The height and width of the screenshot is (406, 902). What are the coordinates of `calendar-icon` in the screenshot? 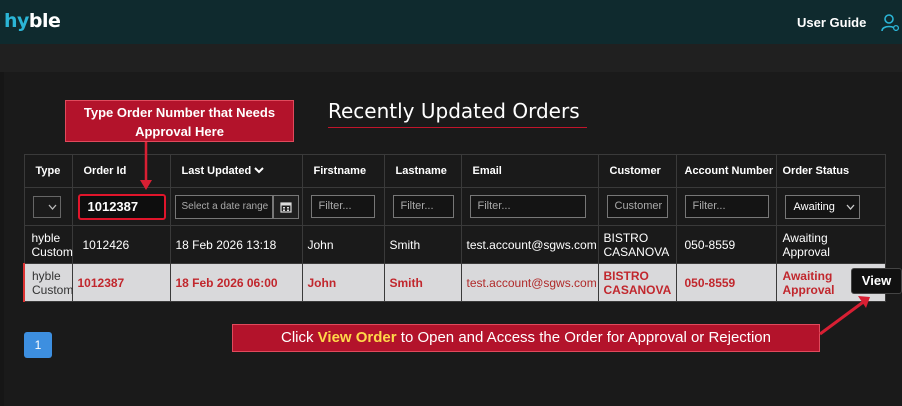 It's located at (285, 206).